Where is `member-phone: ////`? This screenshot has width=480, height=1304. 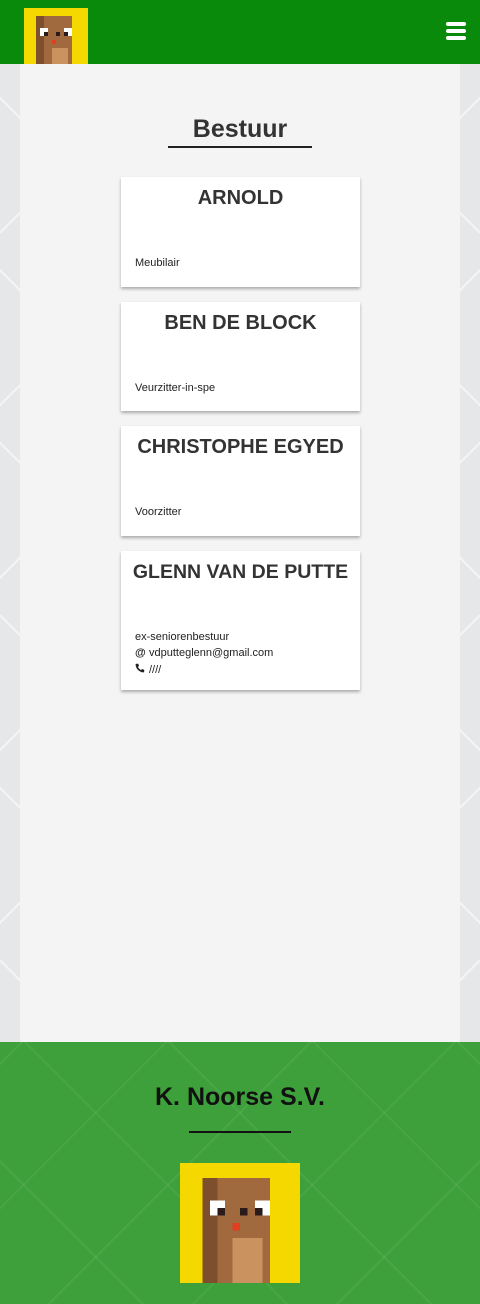
member-phone: //// is located at coordinates (148, 669).